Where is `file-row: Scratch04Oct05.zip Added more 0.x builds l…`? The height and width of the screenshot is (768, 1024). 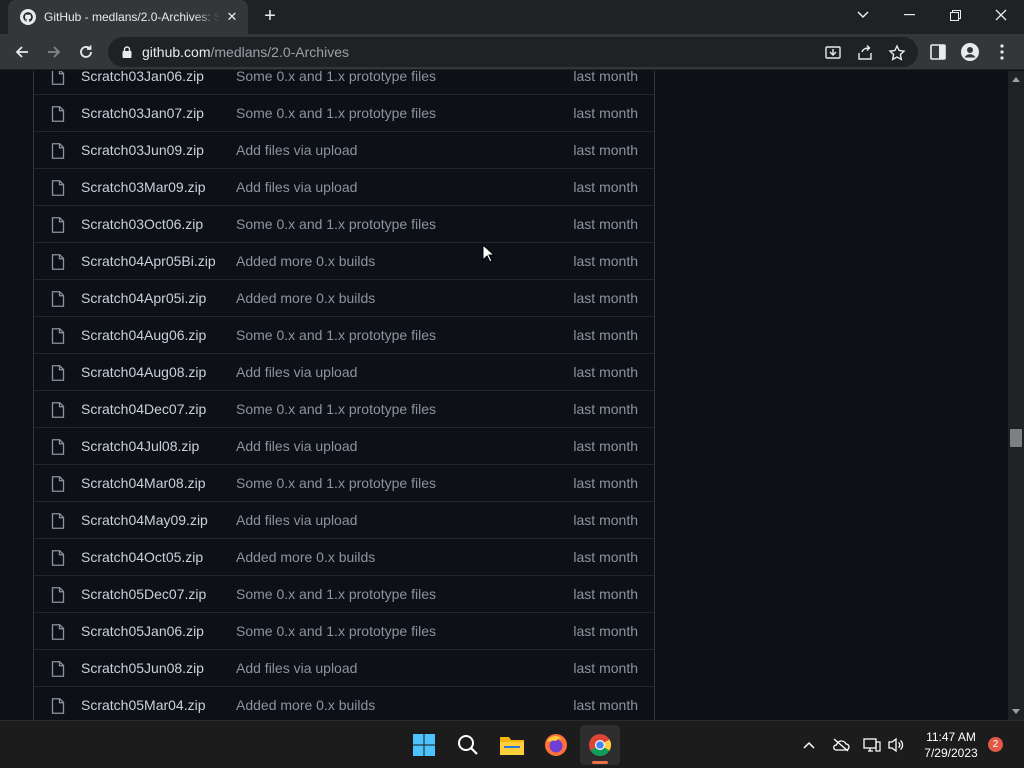
file-row: Scratch04Oct05.zip Added more 0.x builds l… is located at coordinates (344, 556).